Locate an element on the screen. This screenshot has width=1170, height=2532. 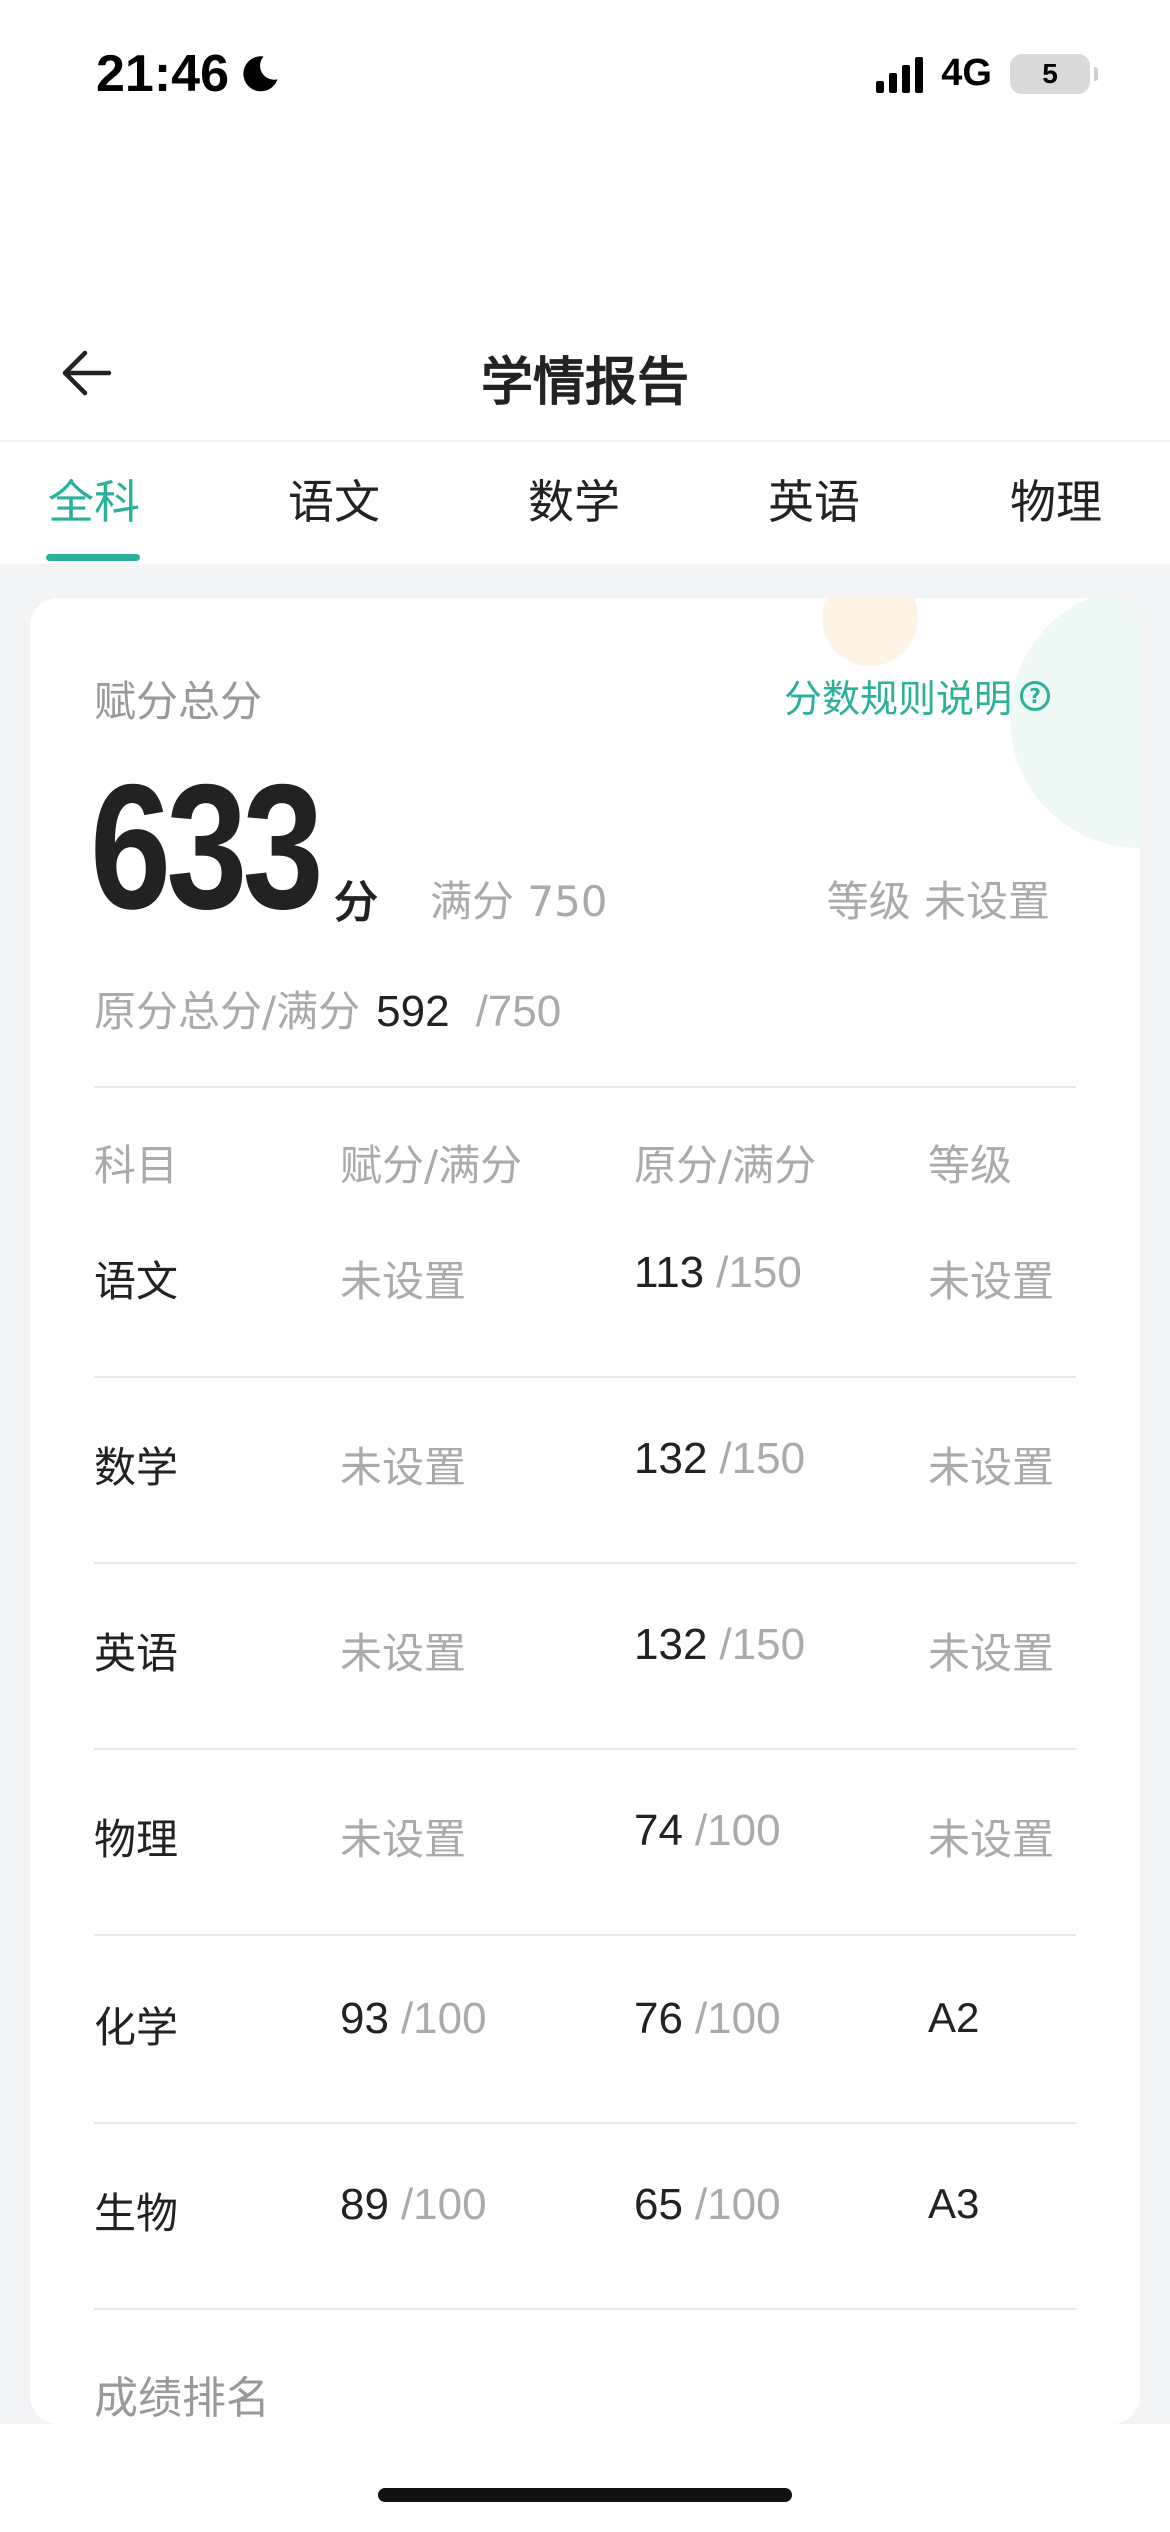
subject-name: 数学 is located at coordinates (136, 1467).